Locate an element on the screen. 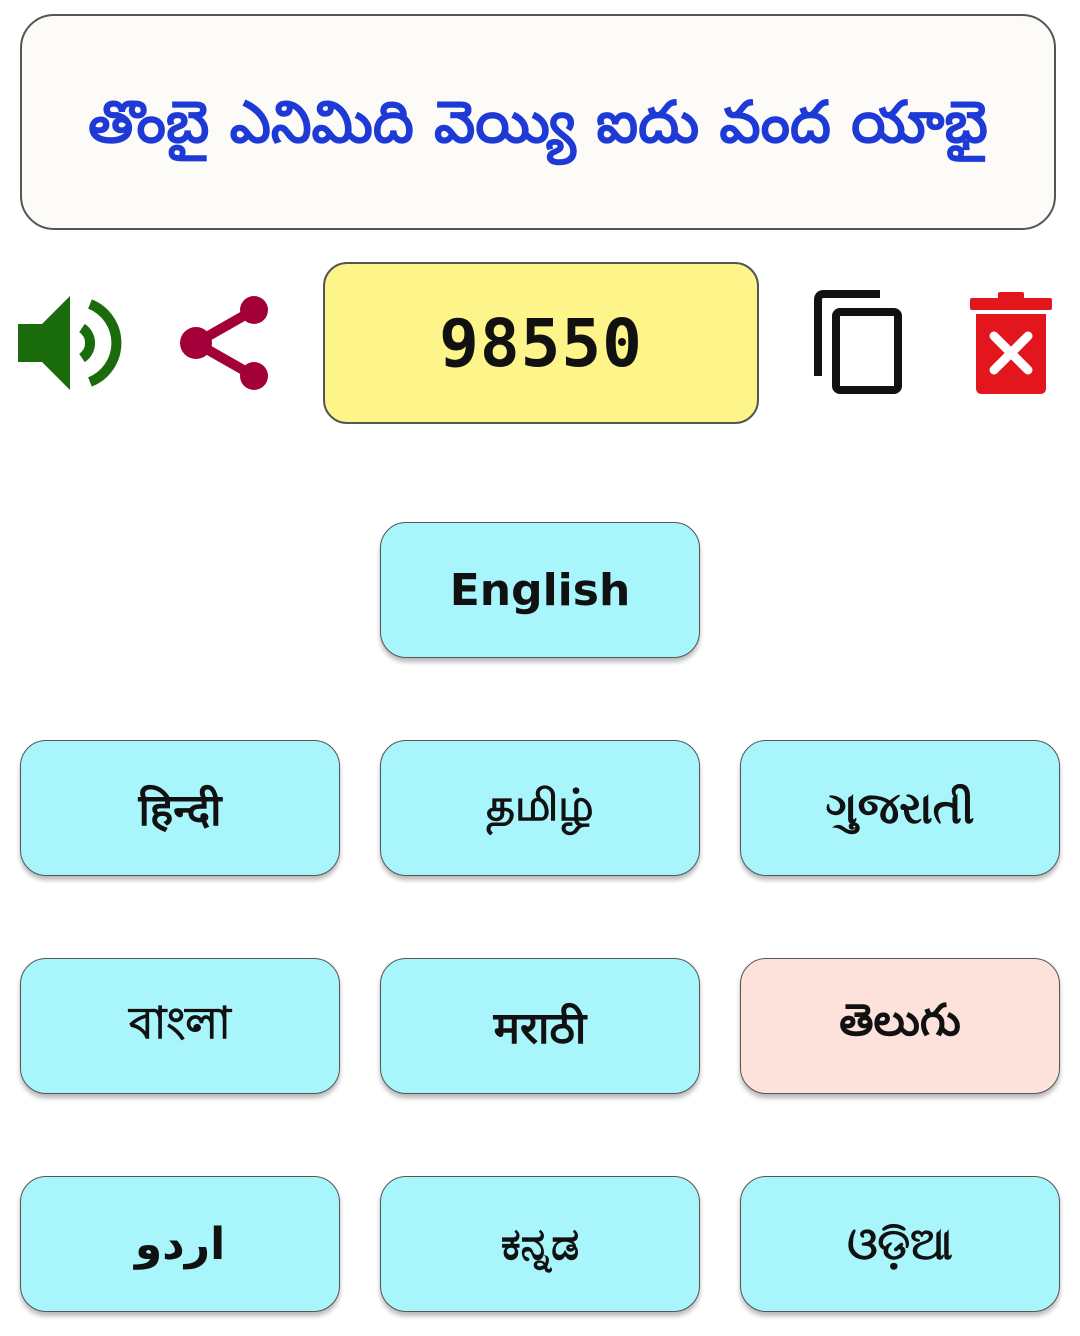 This screenshot has height=1336, width=1080. copy-button is located at coordinates (857, 344).